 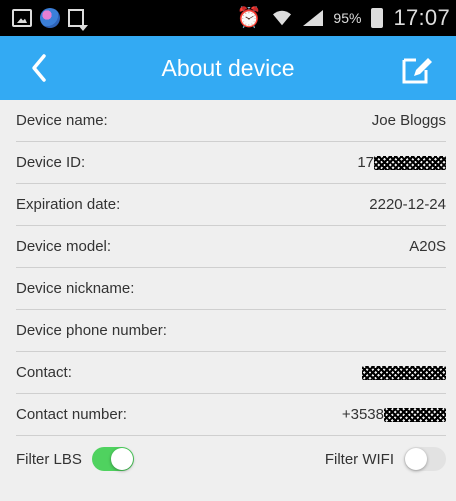 I want to click on browser-globe-icon, so click(x=50, y=18).